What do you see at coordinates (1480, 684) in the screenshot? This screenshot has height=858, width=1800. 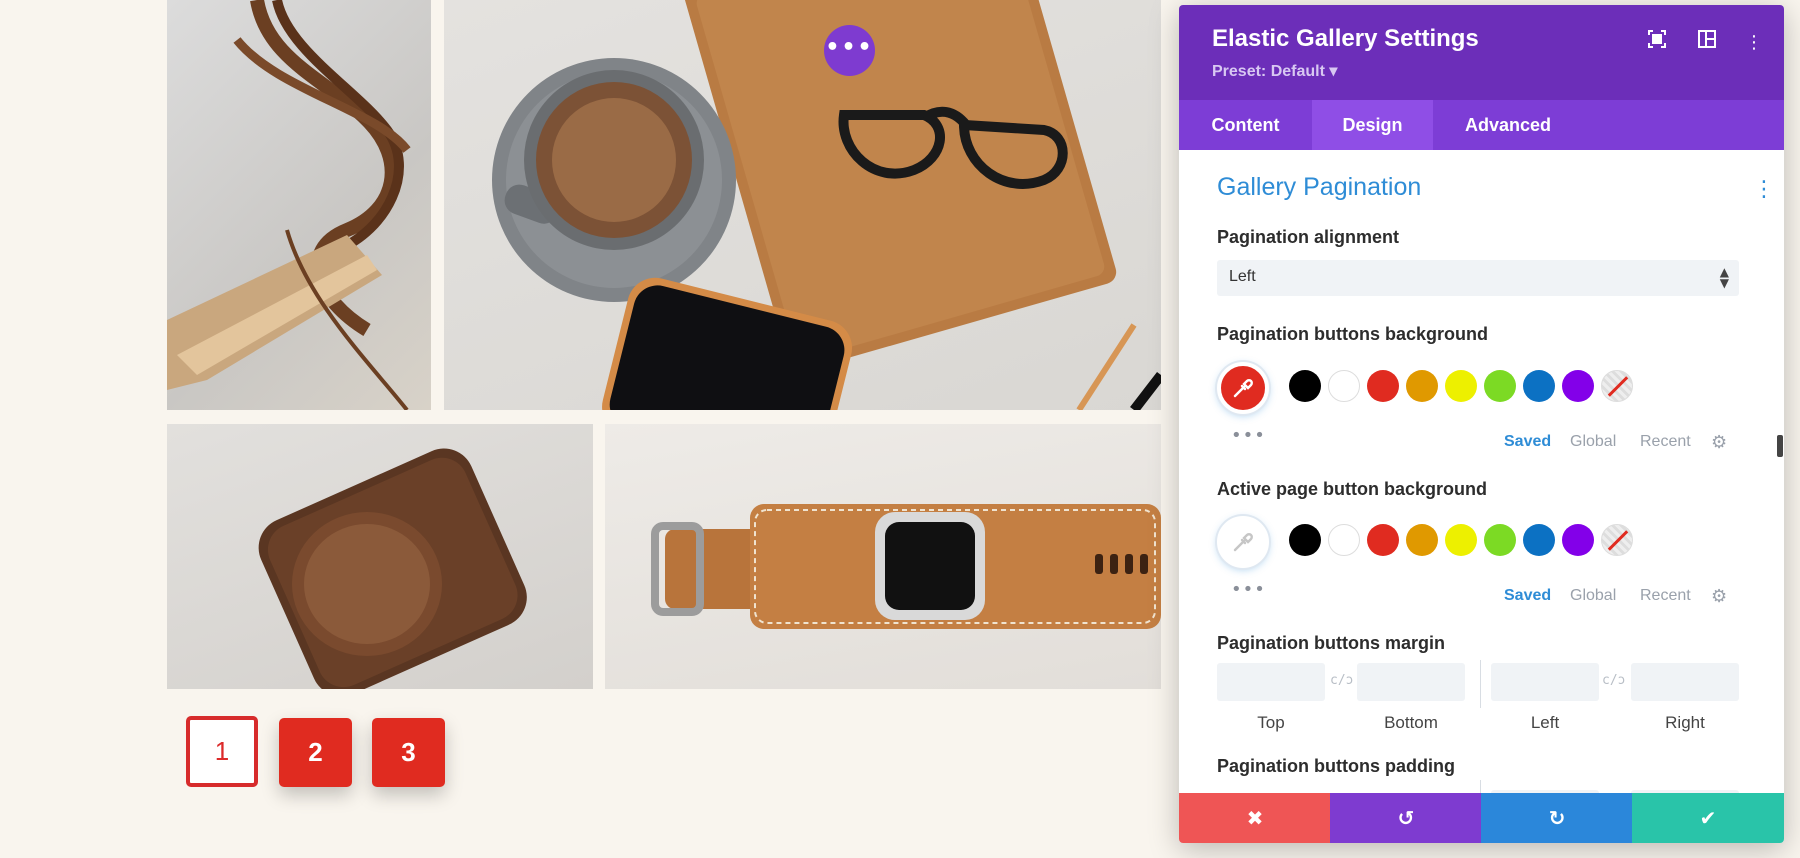 I see `divider` at bounding box center [1480, 684].